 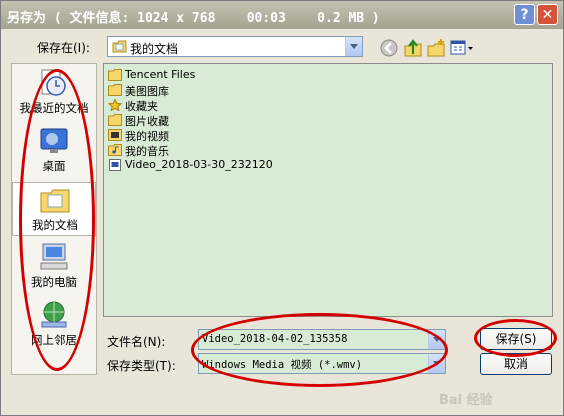 What do you see at coordinates (436, 48) in the screenshot?
I see `new-folder-icon` at bounding box center [436, 48].